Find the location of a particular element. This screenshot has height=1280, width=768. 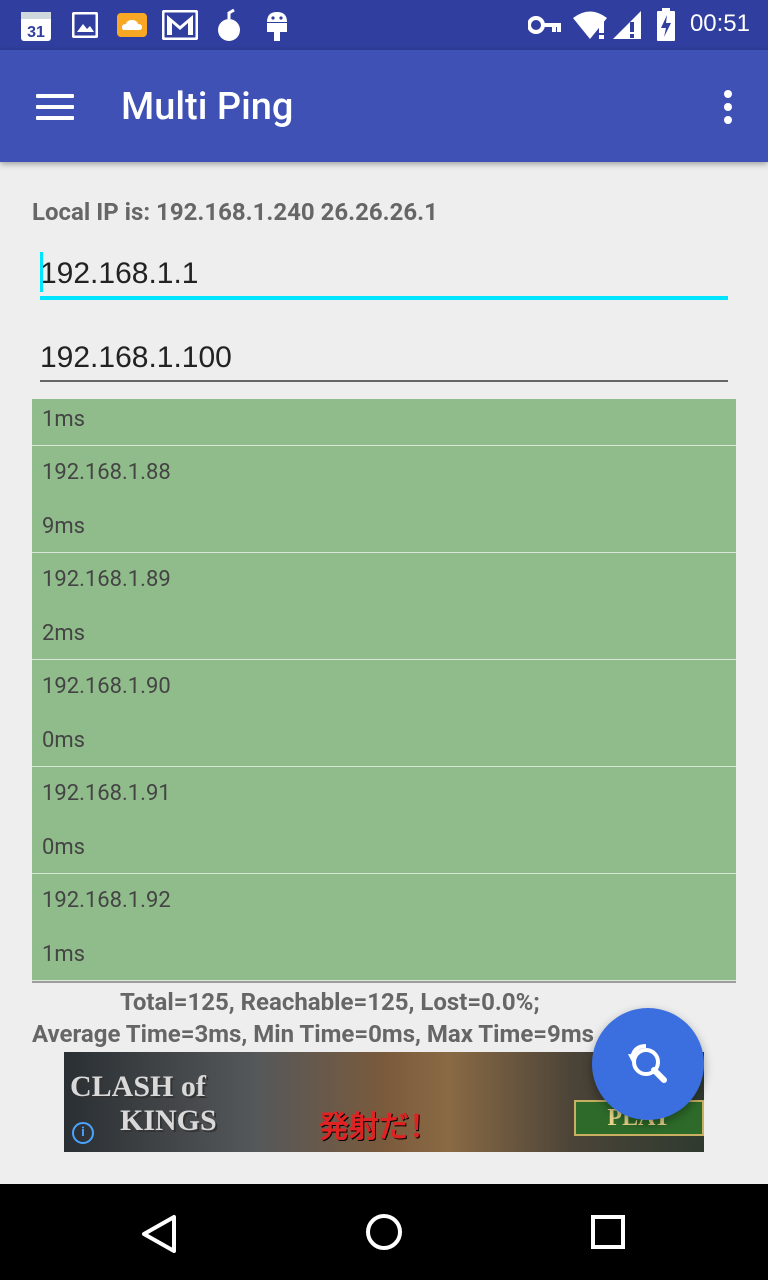

list-item: 192.168.1.90 0ms is located at coordinates (384, 713).